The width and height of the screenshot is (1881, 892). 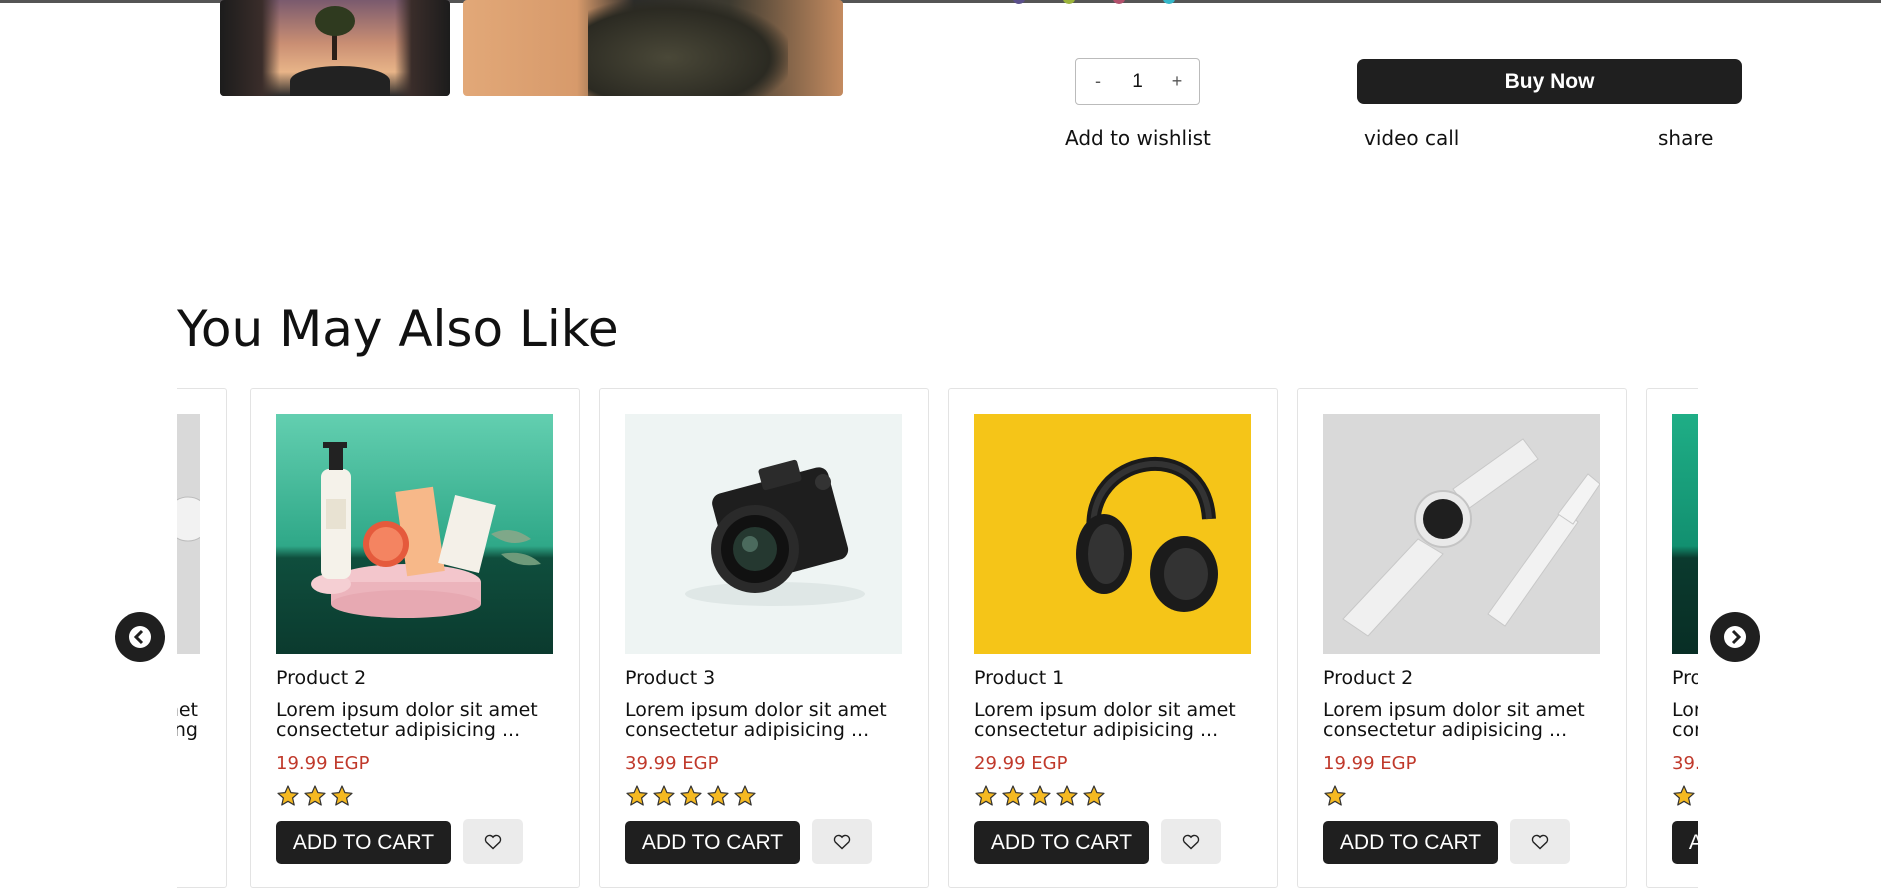 I want to click on carousel-prev-button, so click(x=140, y=637).